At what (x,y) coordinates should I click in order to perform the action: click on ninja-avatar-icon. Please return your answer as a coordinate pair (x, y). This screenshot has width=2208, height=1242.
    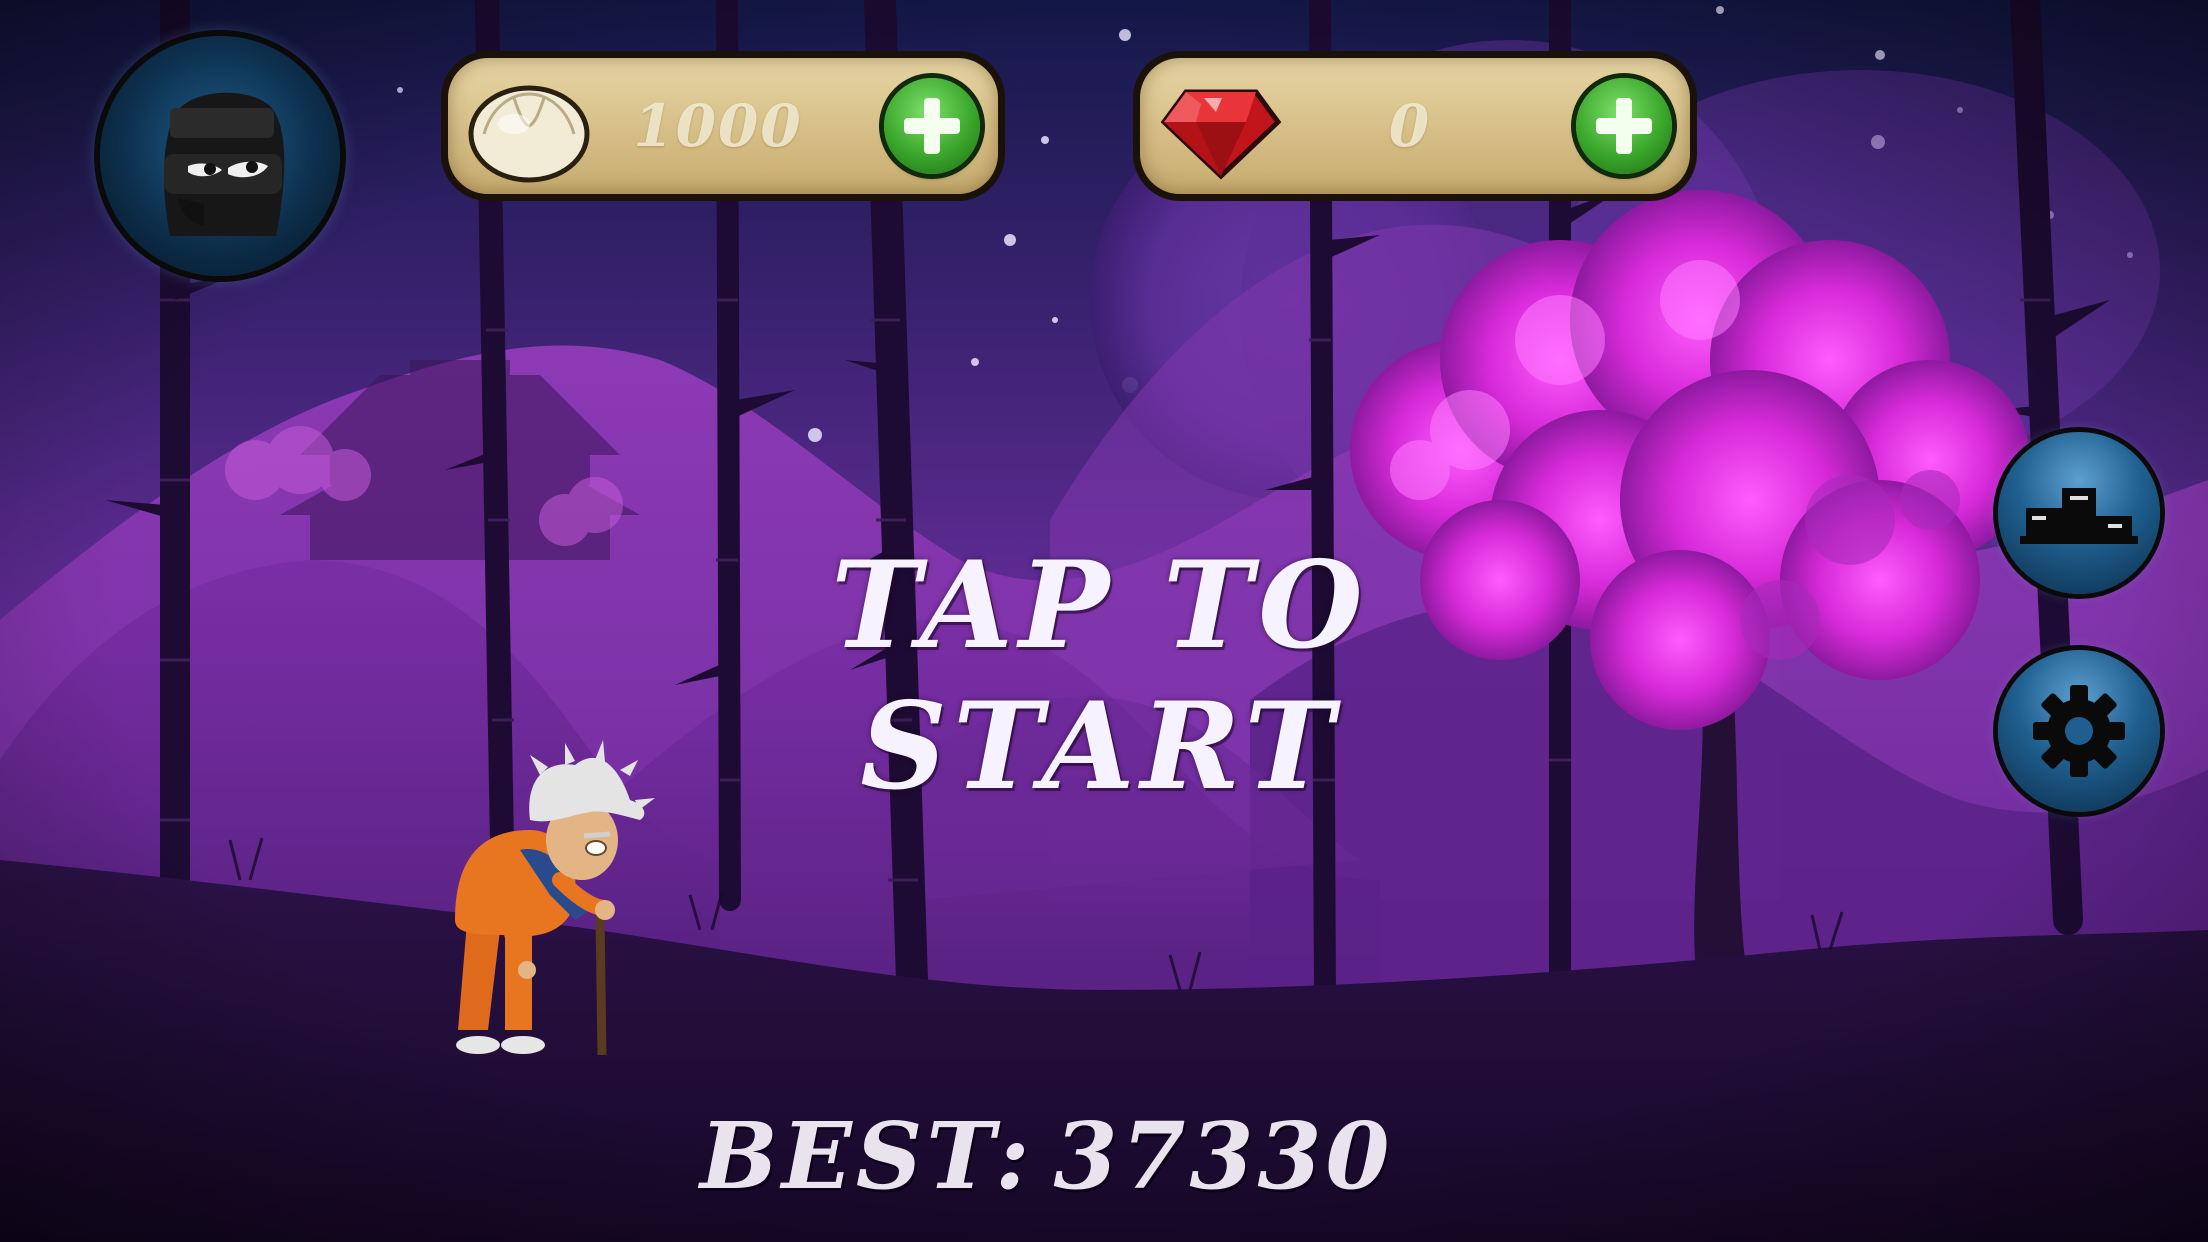
    Looking at the image, I should click on (224, 164).